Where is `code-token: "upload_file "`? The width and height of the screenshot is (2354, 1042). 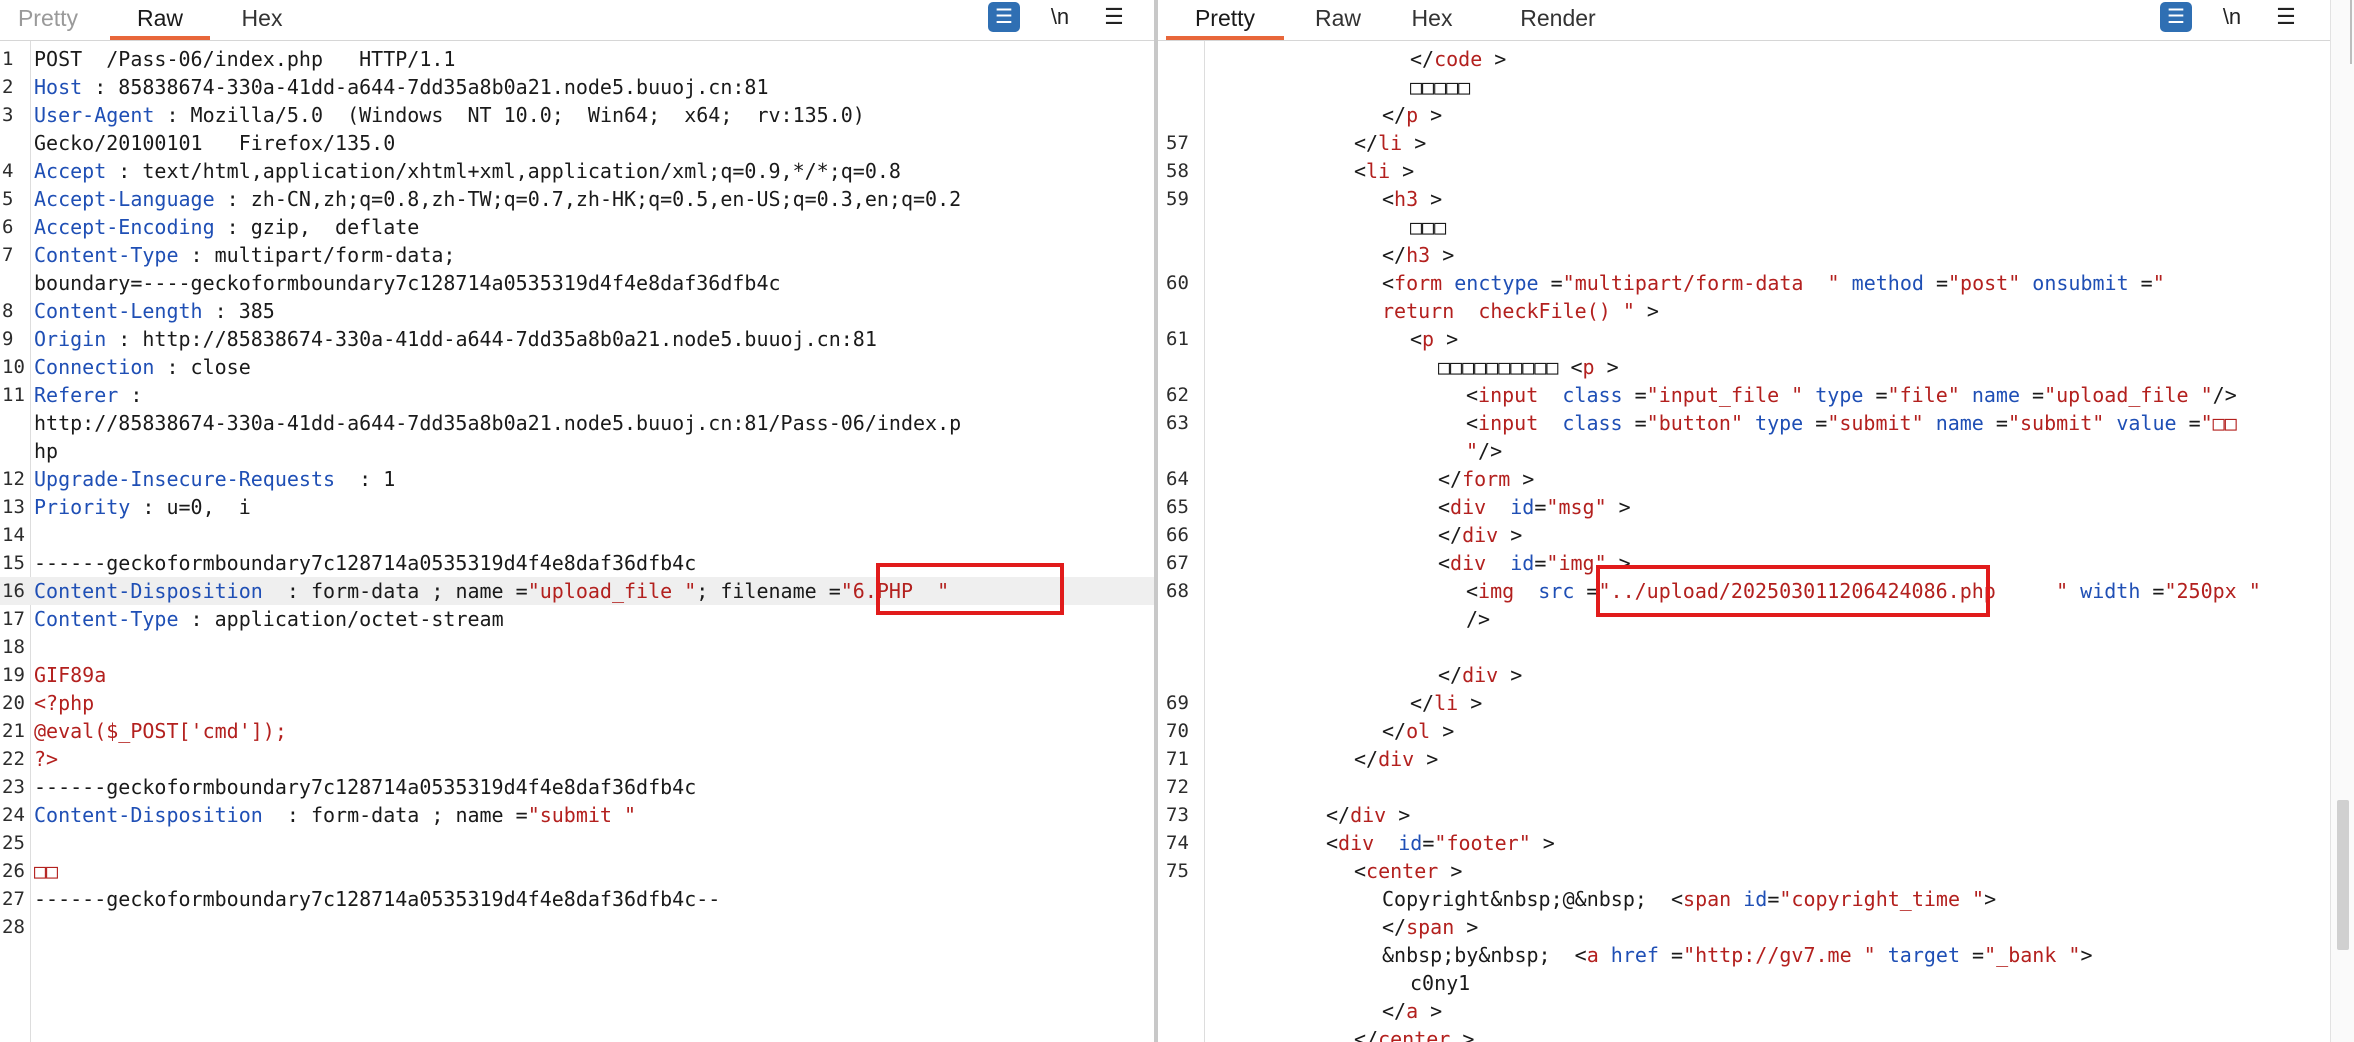
code-token: "upload_file " is located at coordinates (612, 591).